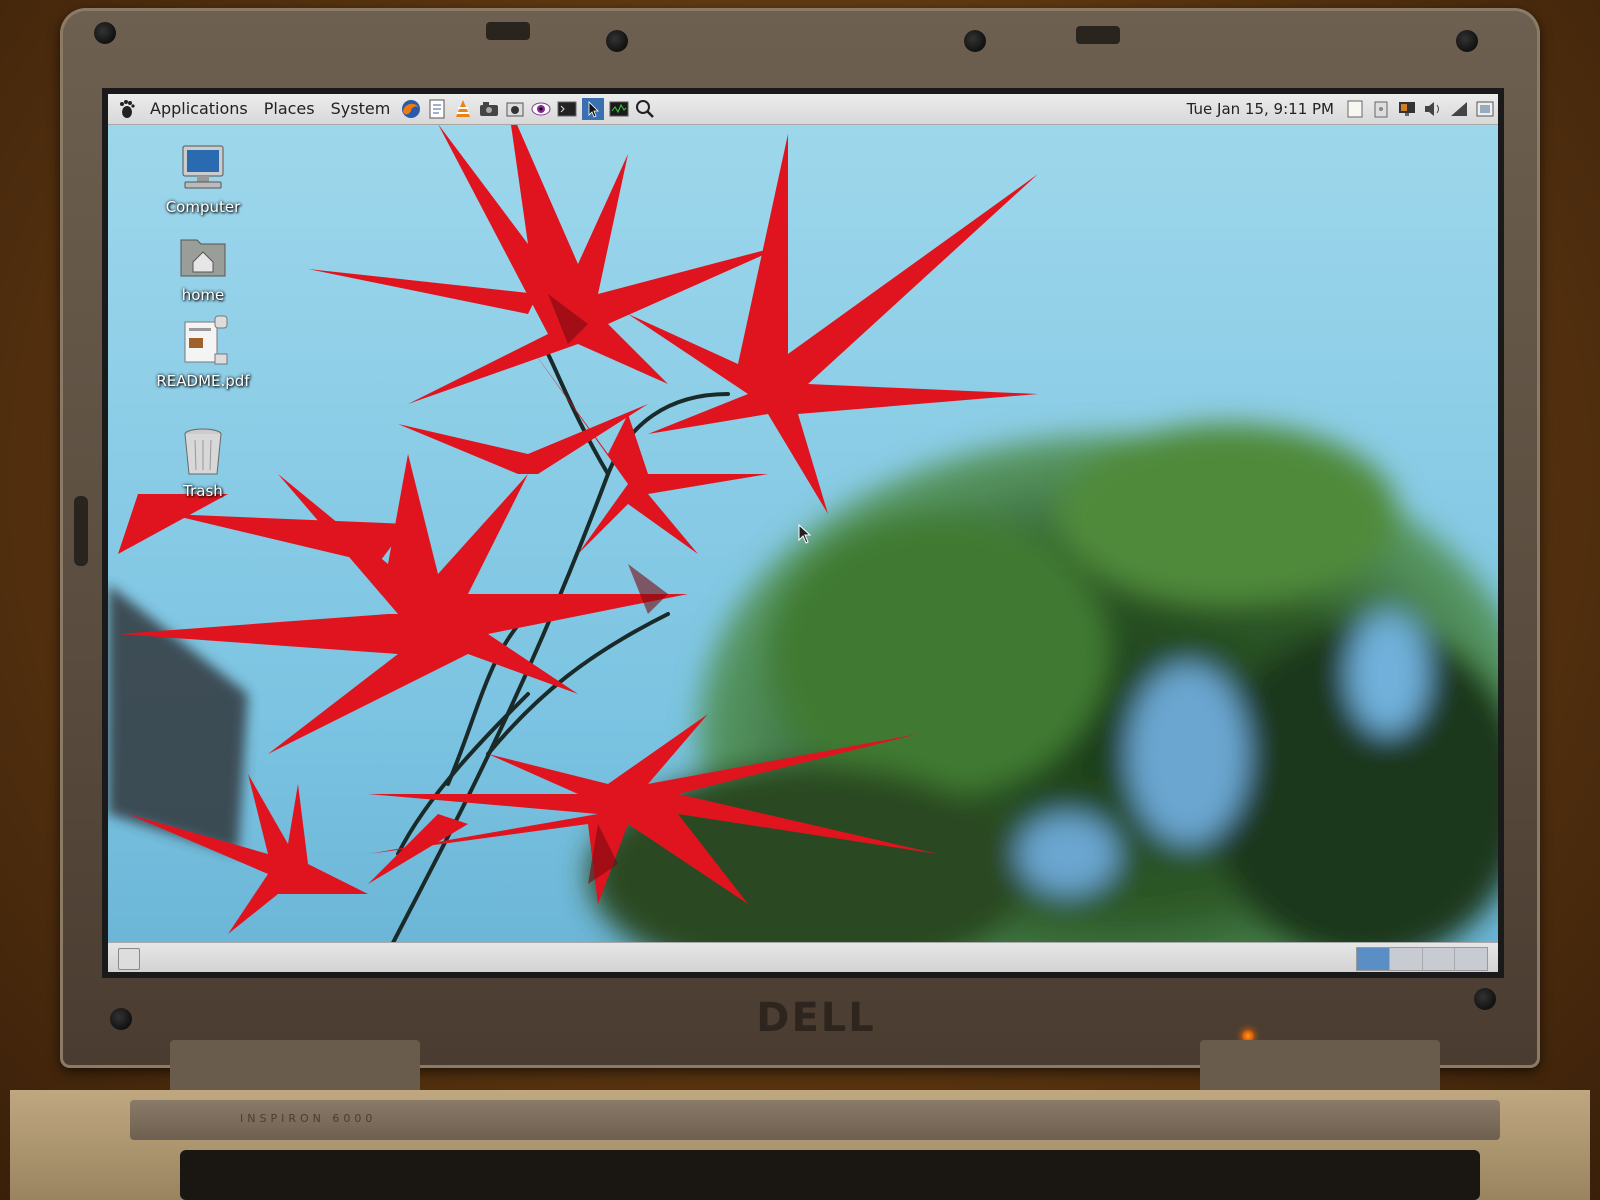 The height and width of the screenshot is (1200, 1600). I want to click on desktop-icon-home: home, so click(203, 266).